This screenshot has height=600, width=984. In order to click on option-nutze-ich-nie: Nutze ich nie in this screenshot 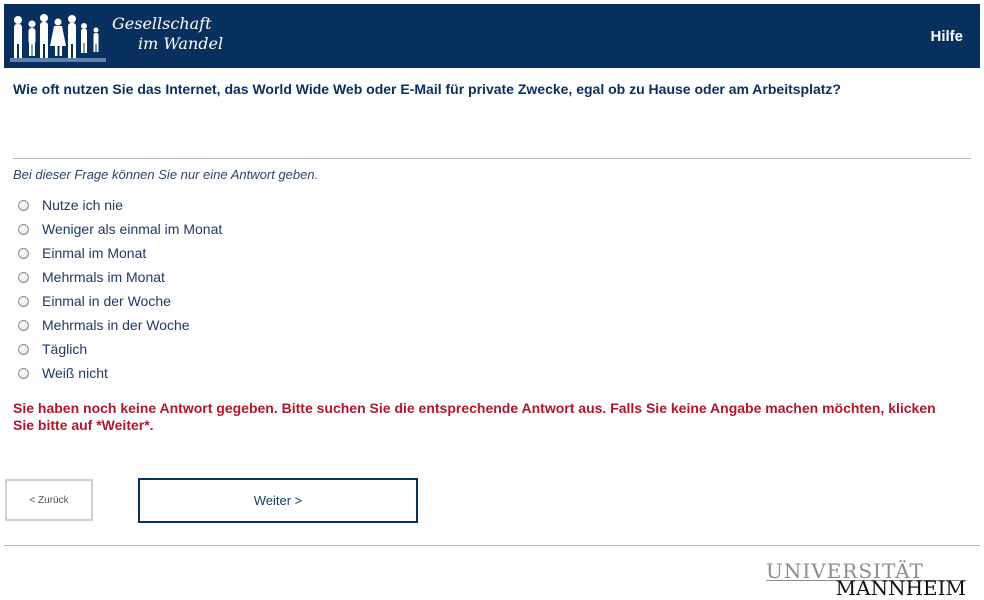, I will do `click(119, 205)`.